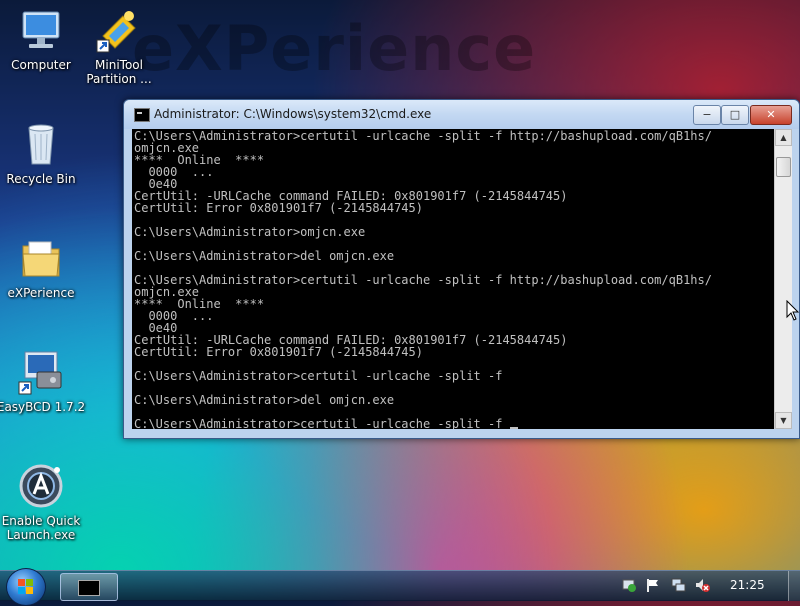 The height and width of the screenshot is (606, 800). I want to click on easybcd-icon, so click(41, 372).